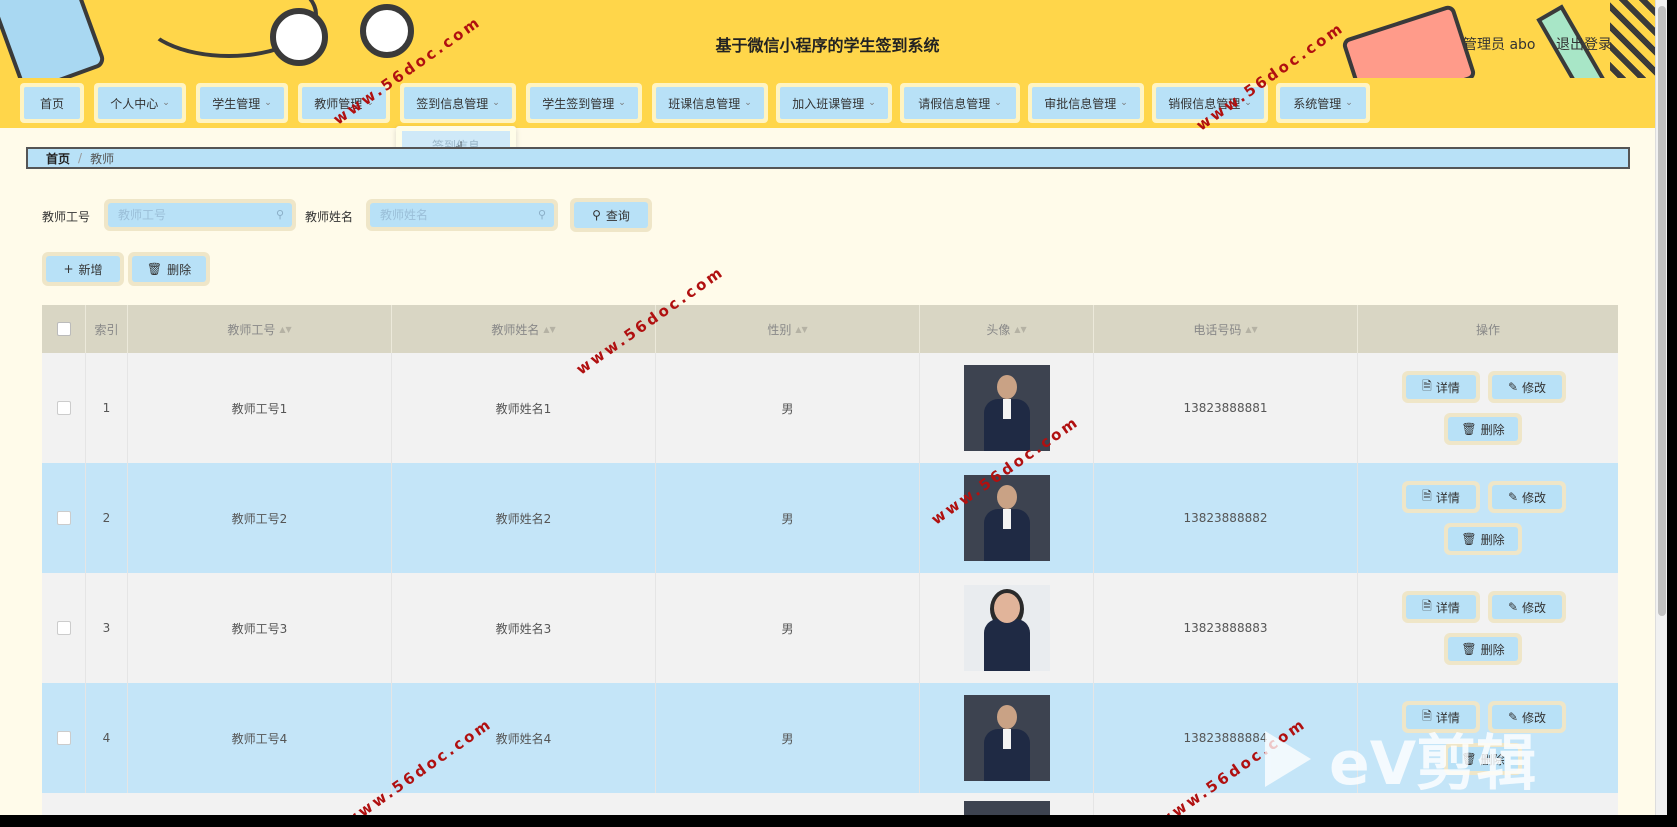 The height and width of the screenshot is (827, 1677). What do you see at coordinates (954, 103) in the screenshot?
I see `nav-item-label: 请假信息管理` at bounding box center [954, 103].